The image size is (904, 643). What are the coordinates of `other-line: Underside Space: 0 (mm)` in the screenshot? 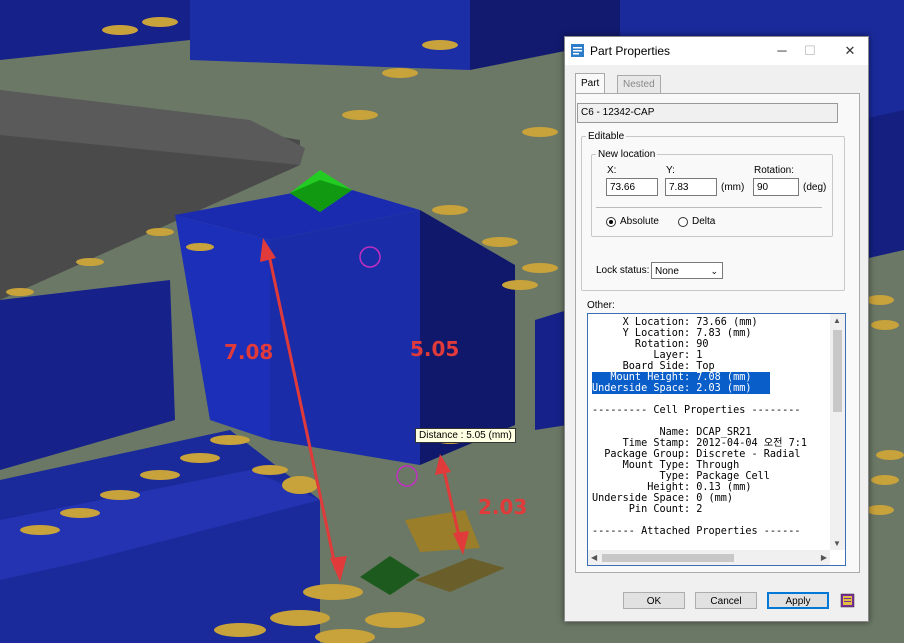 It's located at (663, 498).